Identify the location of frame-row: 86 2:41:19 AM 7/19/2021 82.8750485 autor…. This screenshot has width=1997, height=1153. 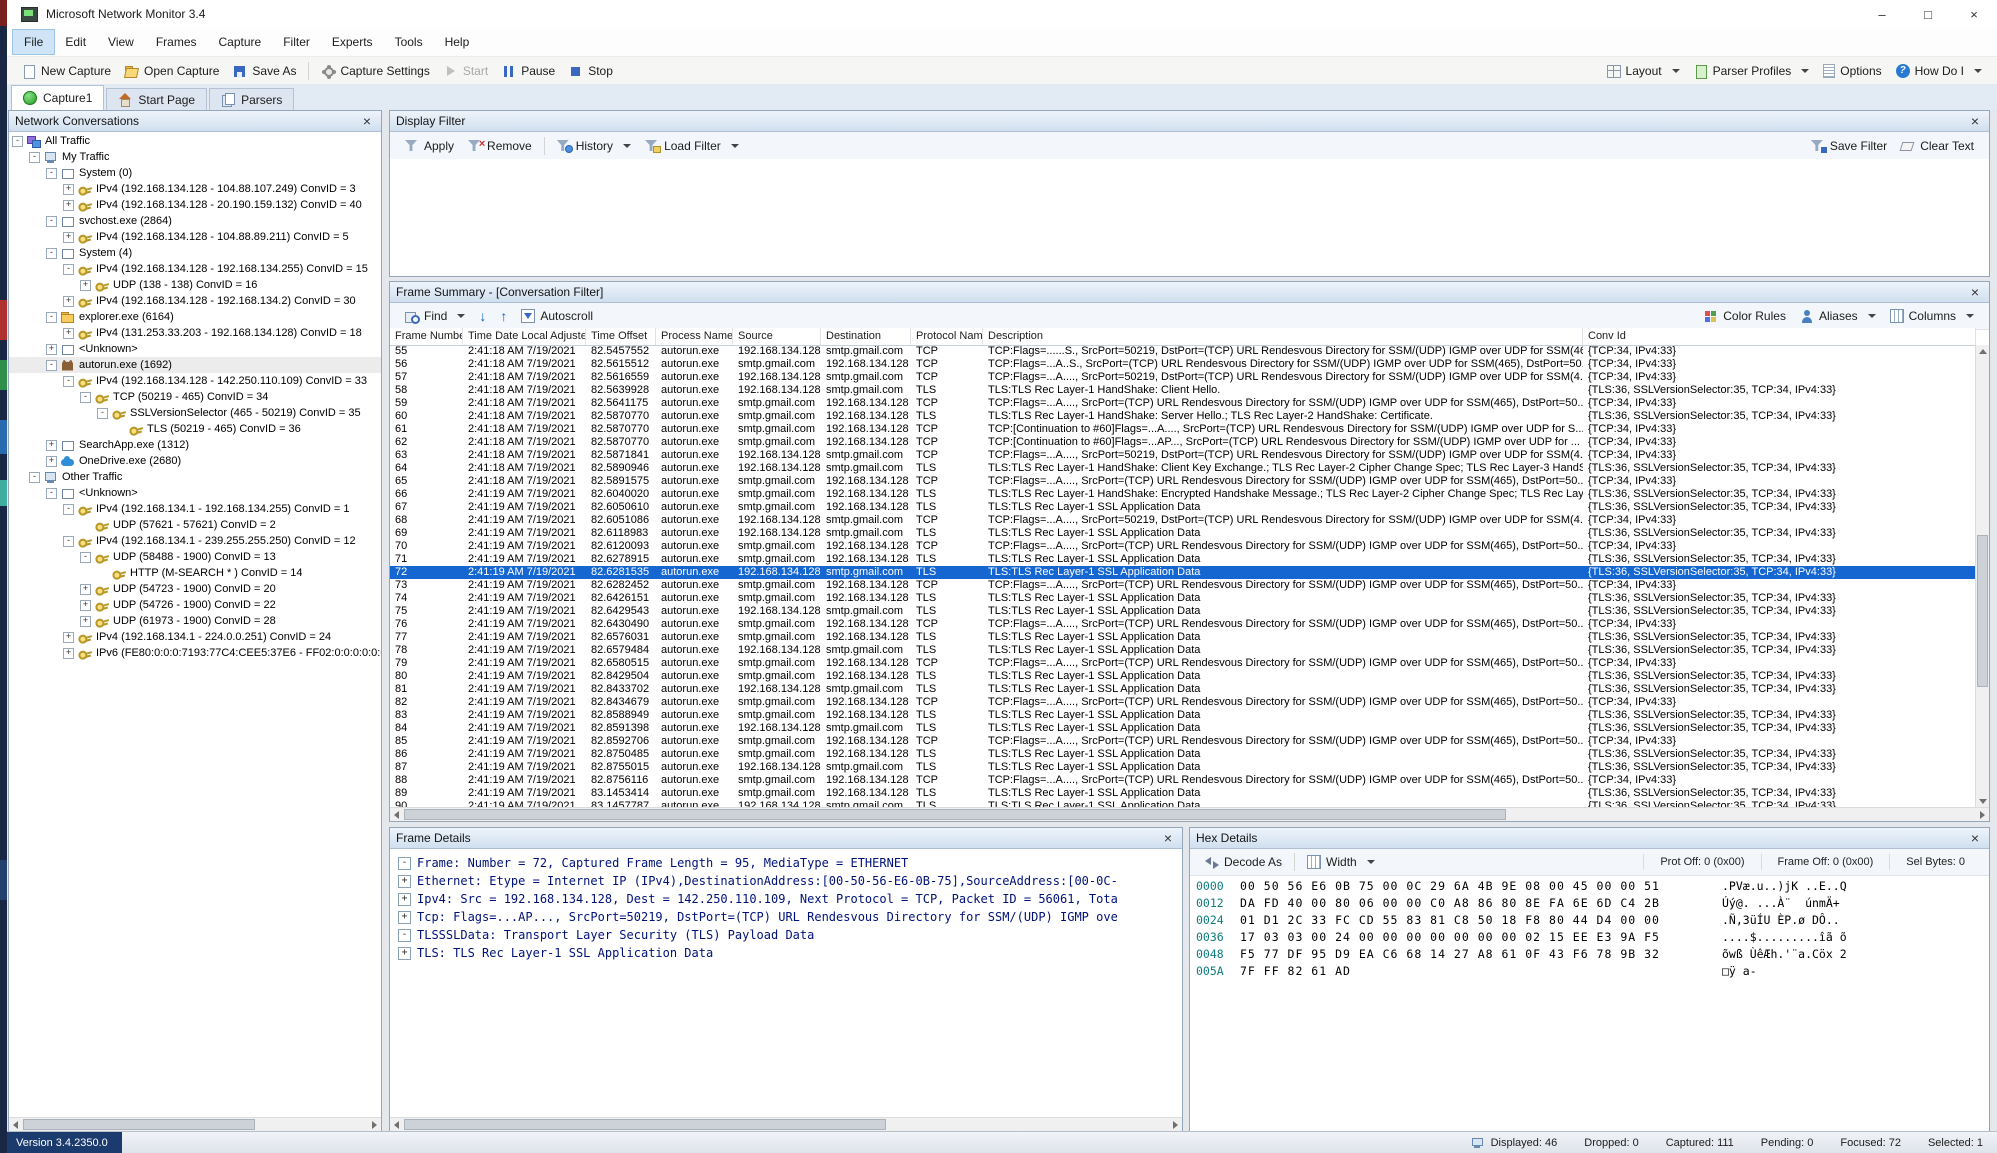
(1183, 754).